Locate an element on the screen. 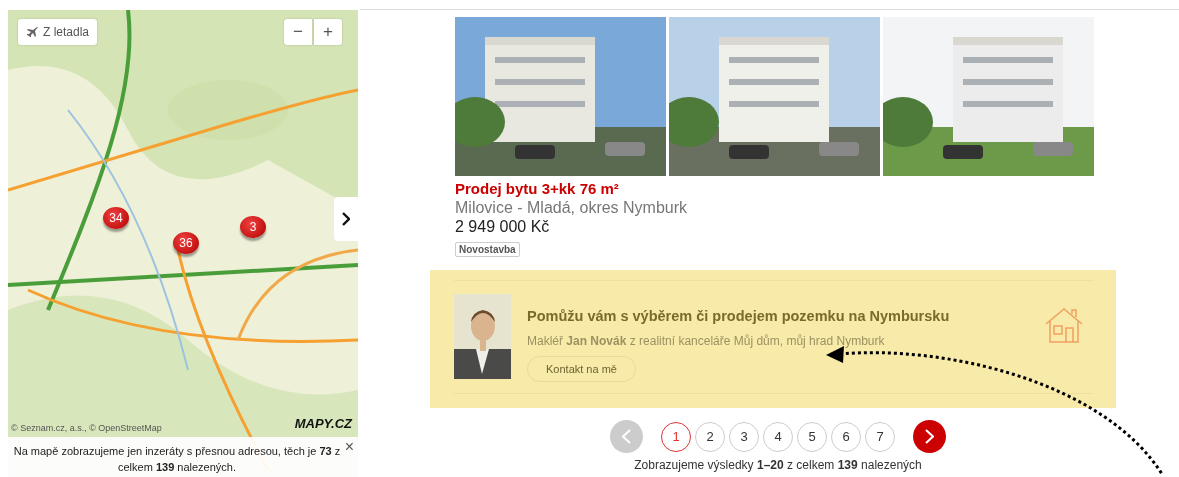  page-button: 2 is located at coordinates (710, 436).